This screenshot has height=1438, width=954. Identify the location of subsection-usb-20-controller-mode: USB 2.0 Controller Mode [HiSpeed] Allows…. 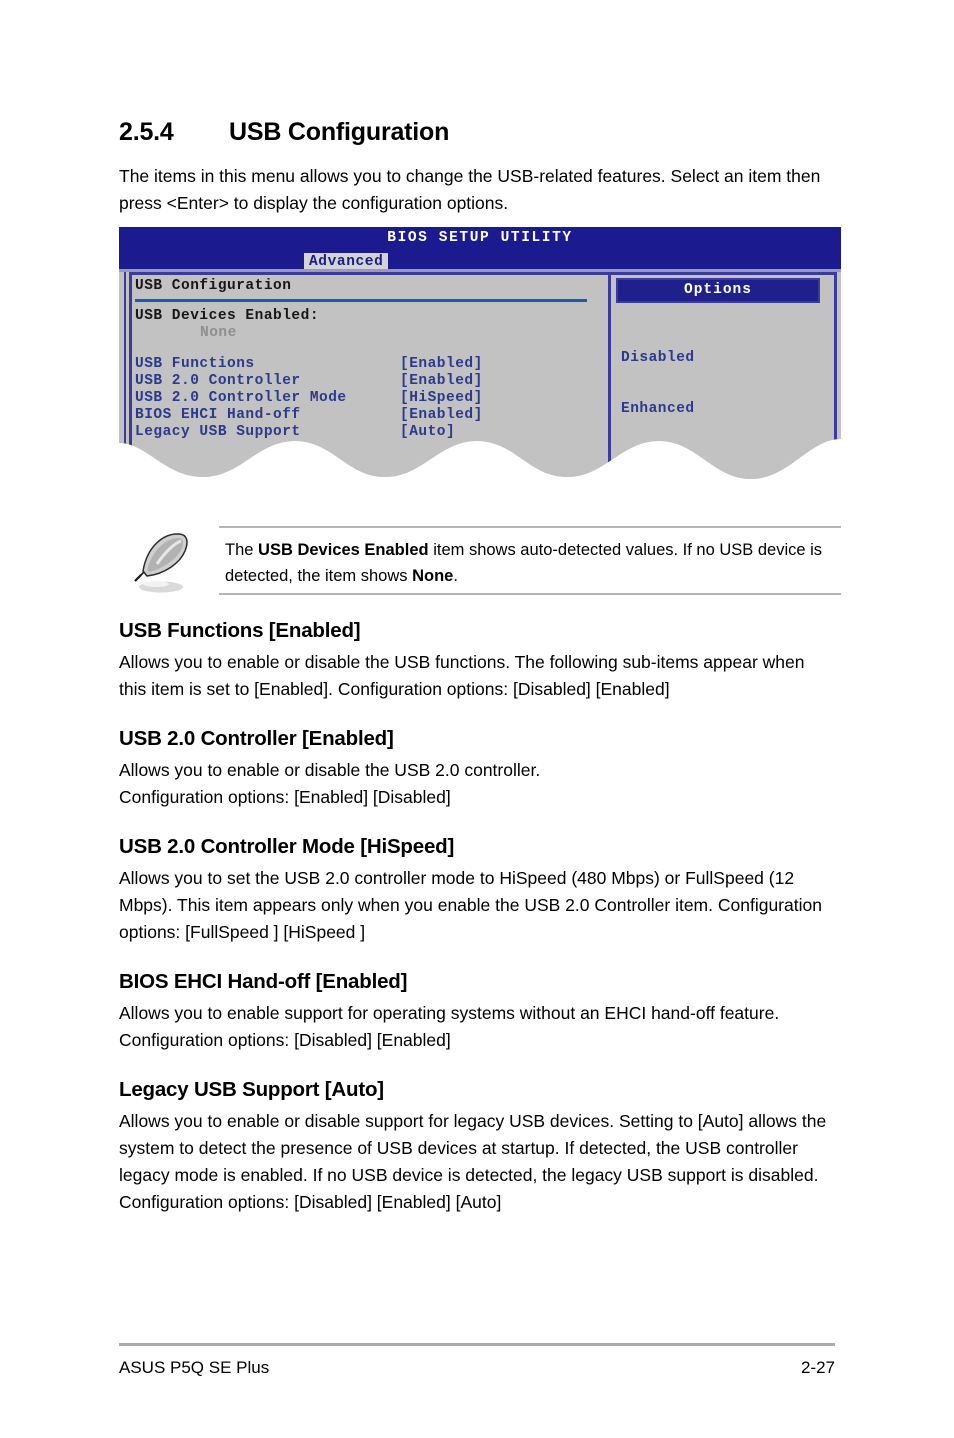
(477, 890).